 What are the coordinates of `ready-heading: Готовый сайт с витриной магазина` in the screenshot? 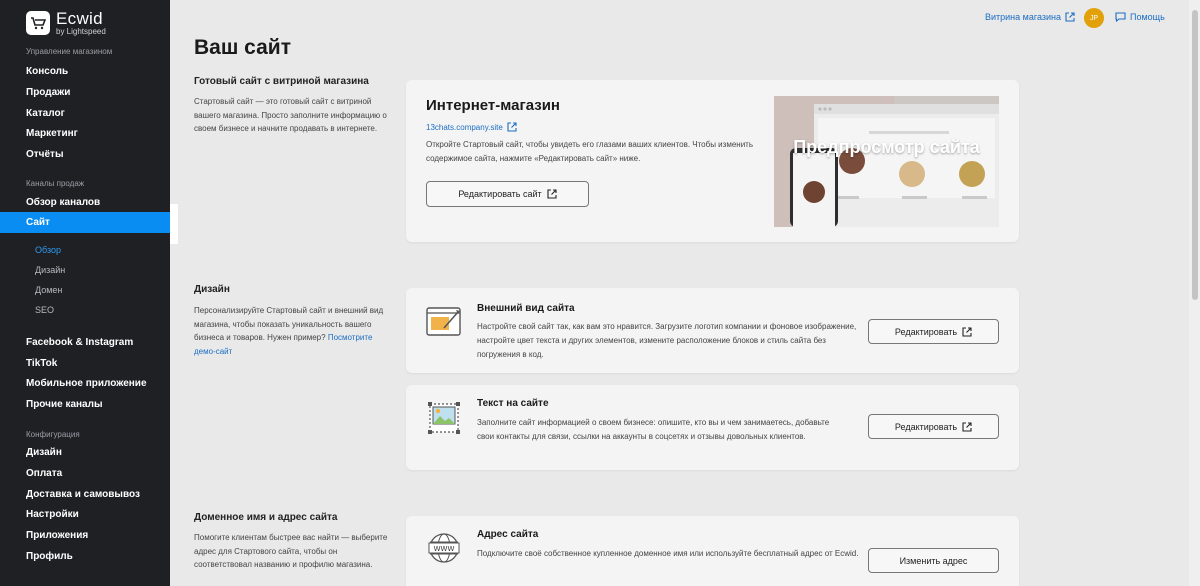 It's located at (281, 81).